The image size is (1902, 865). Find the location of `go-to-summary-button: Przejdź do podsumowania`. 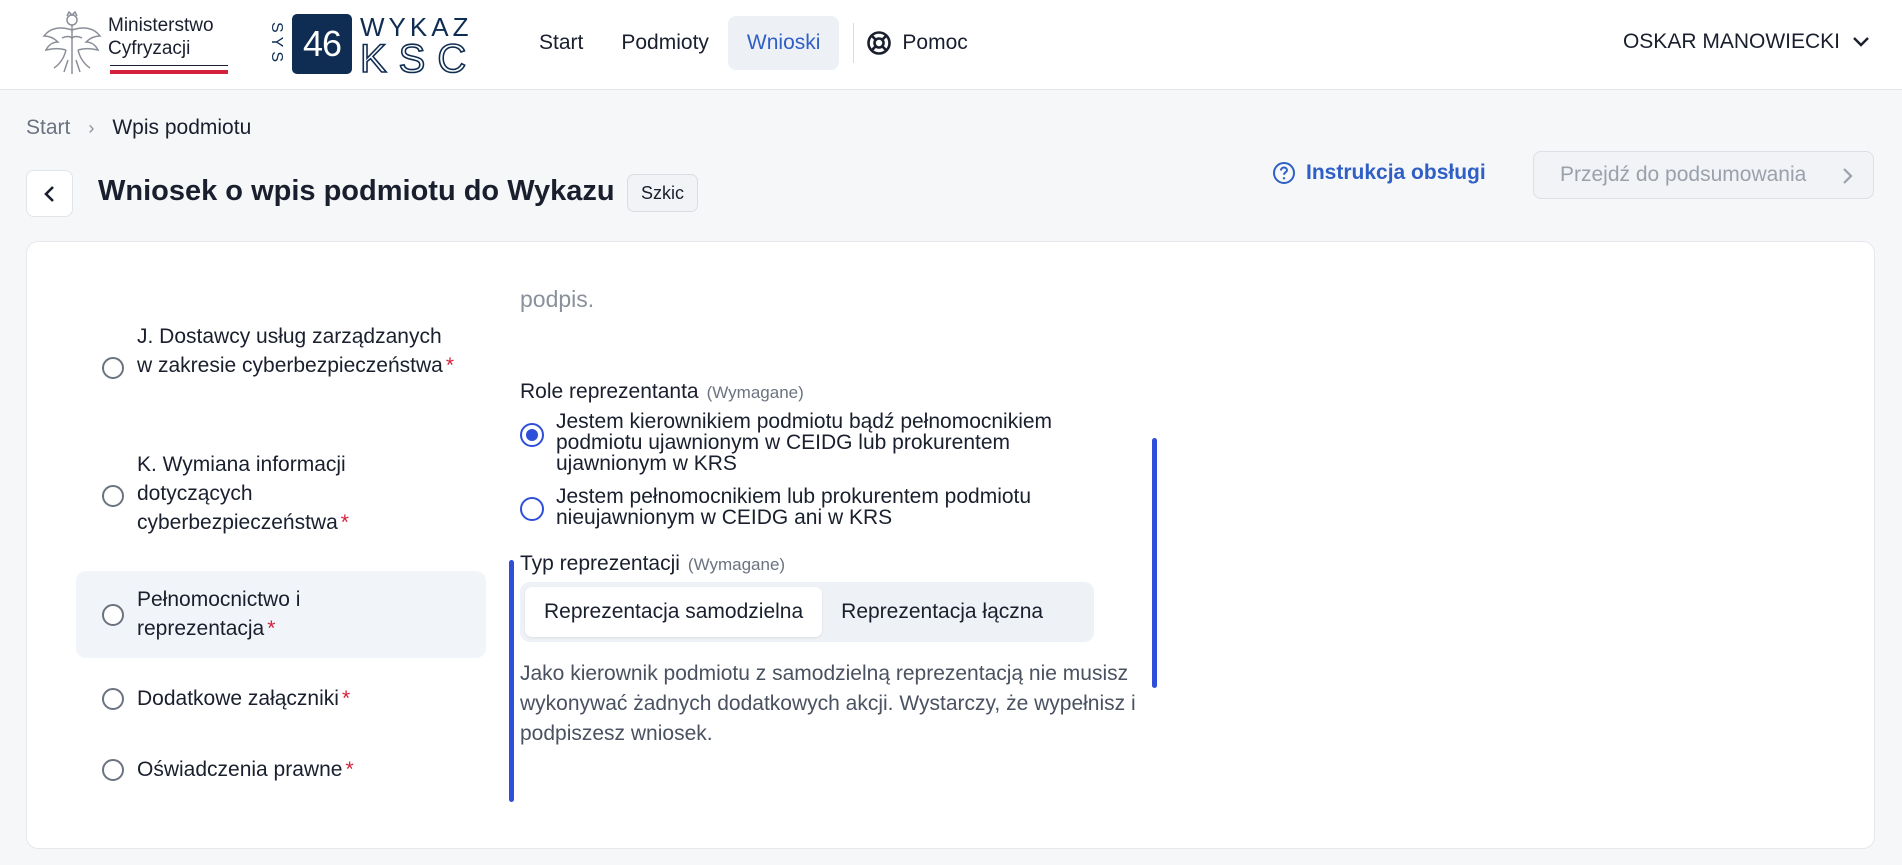

go-to-summary-button: Przejdź do podsumowania is located at coordinates (1703, 175).